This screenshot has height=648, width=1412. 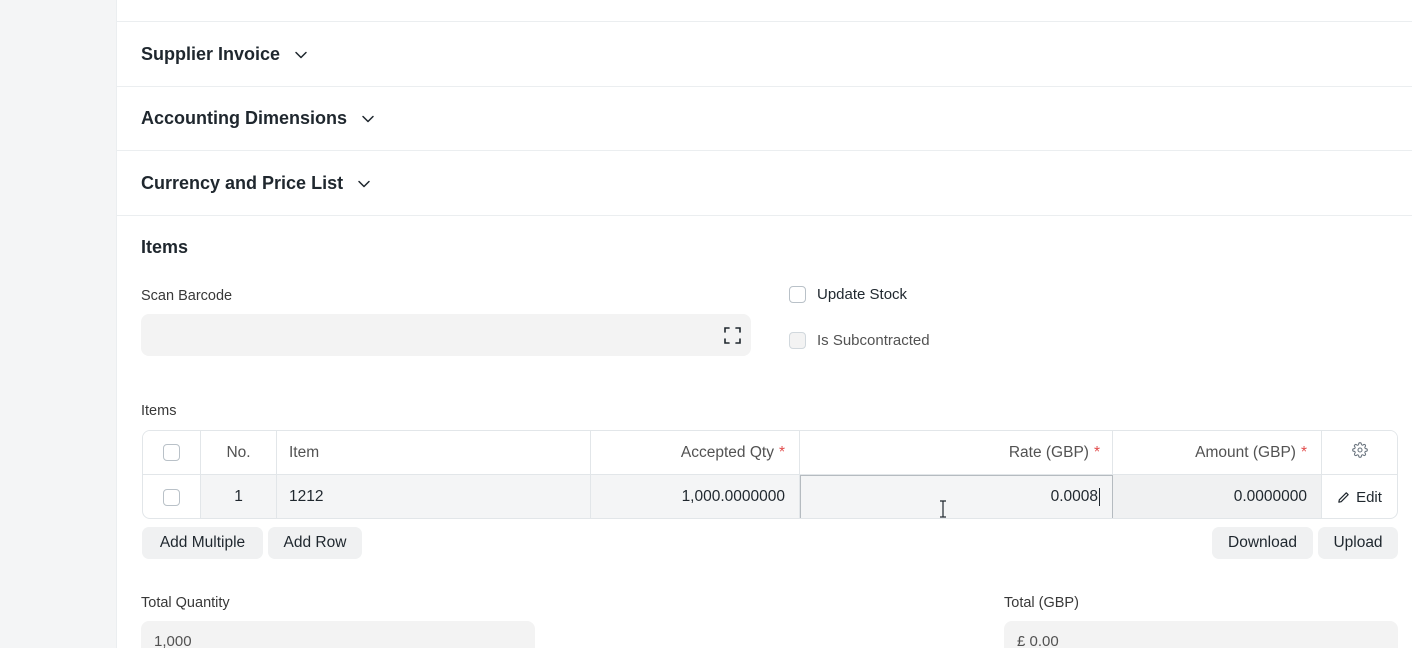 What do you see at coordinates (242, 183) in the screenshot?
I see `section-title: Currency and Price List` at bounding box center [242, 183].